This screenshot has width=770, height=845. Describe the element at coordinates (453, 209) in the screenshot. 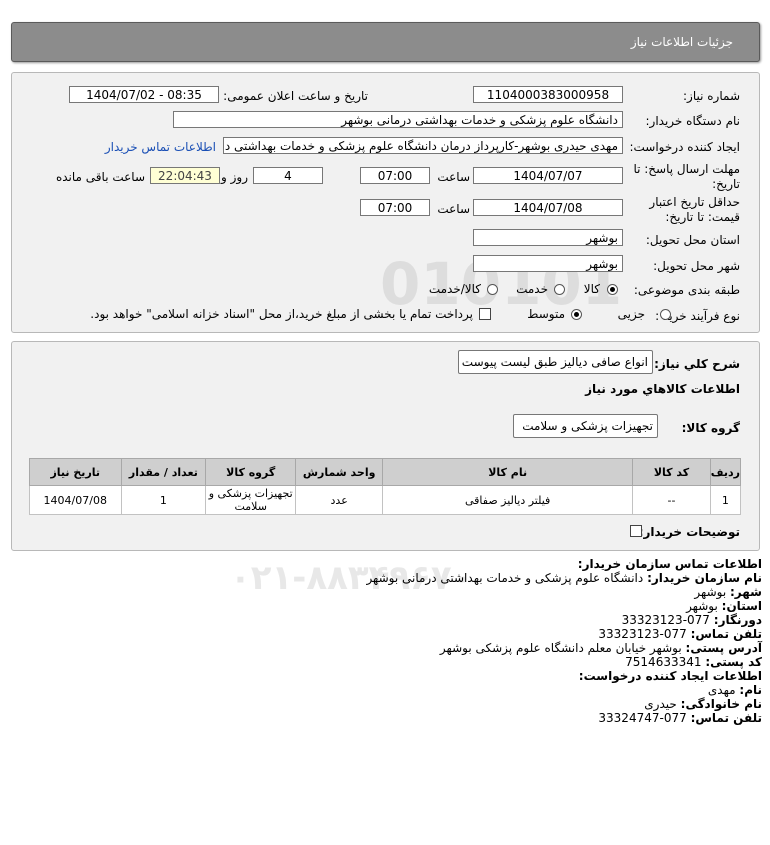

I see `validity-time-label: ساعت` at that location.